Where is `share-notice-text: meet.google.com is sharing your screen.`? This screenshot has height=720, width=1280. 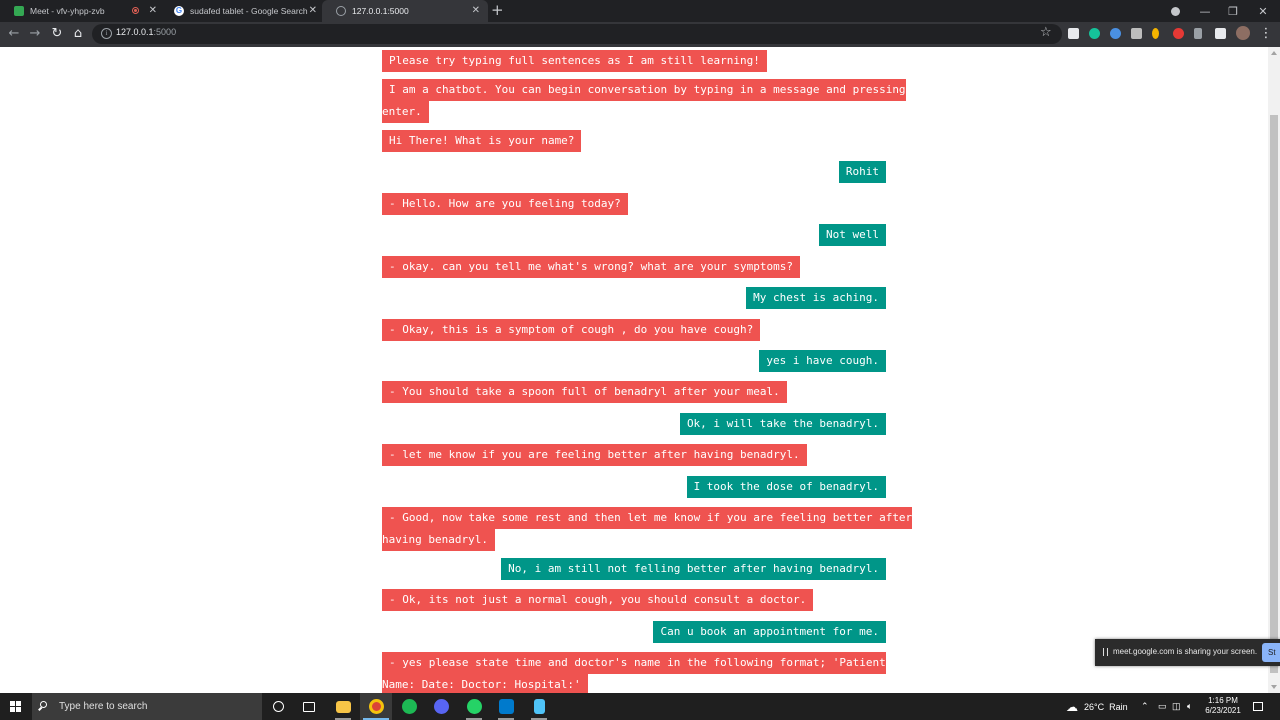
share-notice-text: meet.google.com is sharing your screen. is located at coordinates (1185, 651).